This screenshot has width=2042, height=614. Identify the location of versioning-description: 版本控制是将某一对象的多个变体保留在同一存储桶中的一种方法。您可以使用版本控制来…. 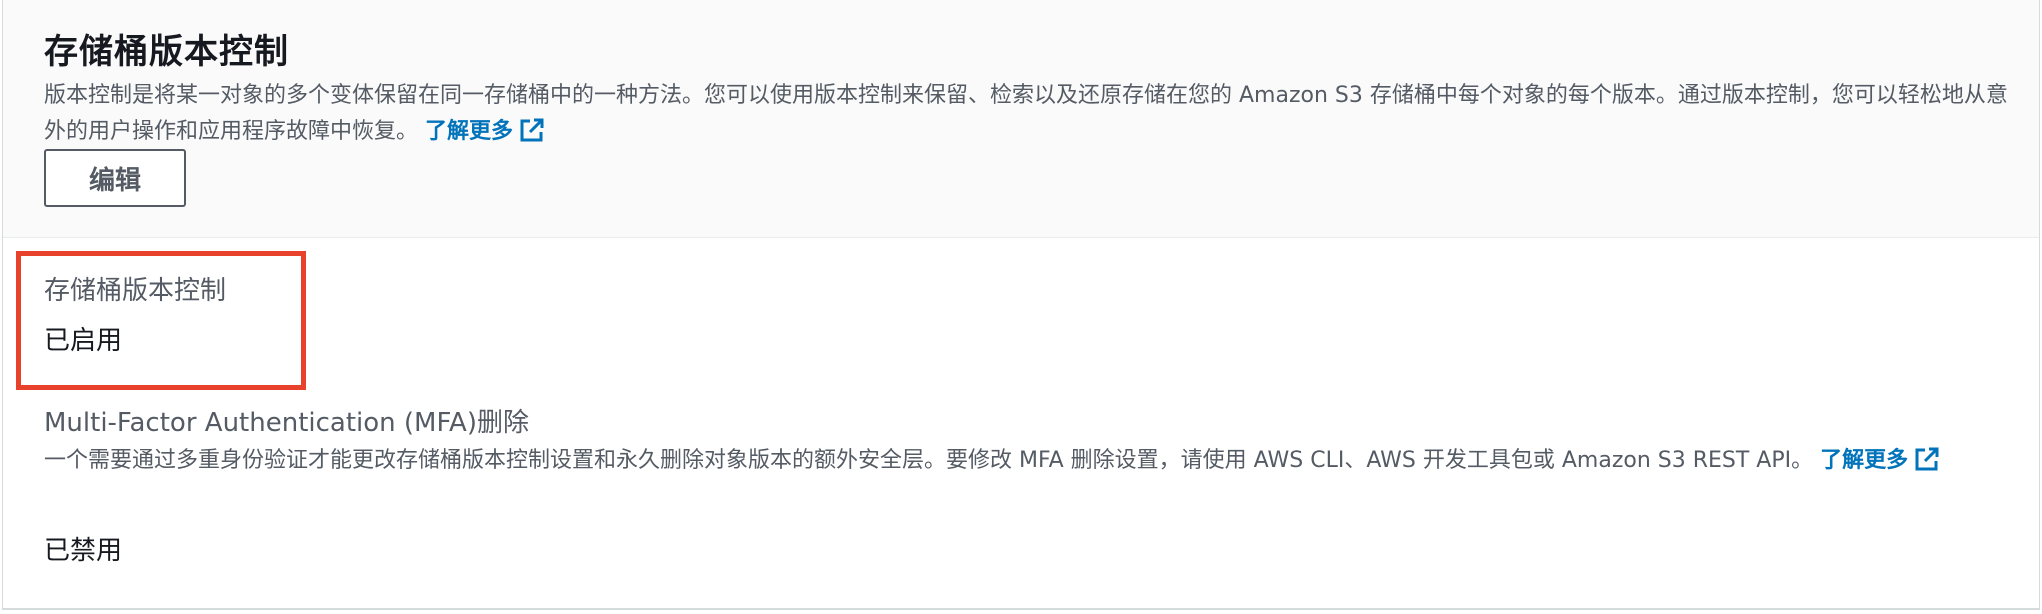
(1029, 114).